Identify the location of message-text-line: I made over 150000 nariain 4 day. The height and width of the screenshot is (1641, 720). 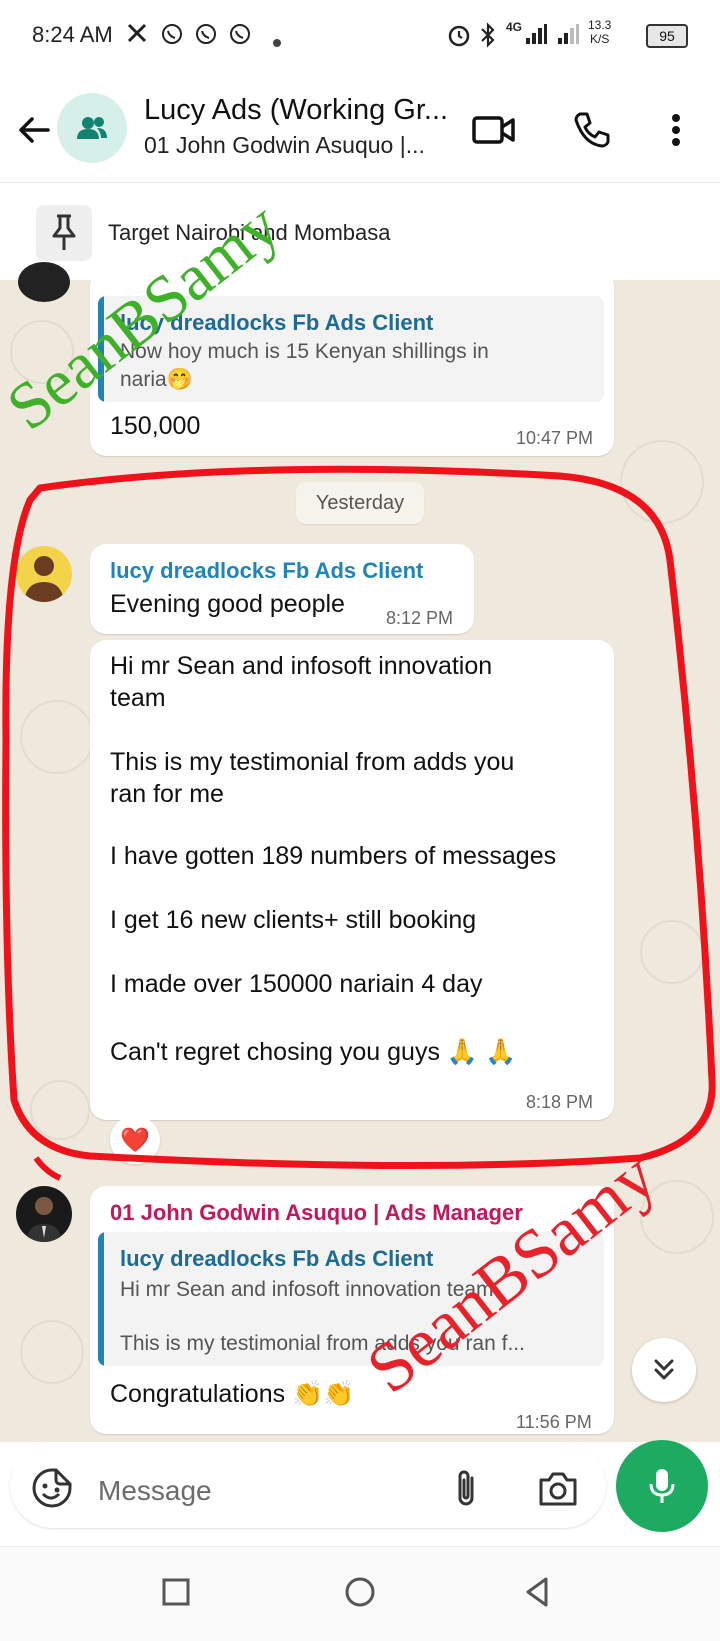
(296, 984).